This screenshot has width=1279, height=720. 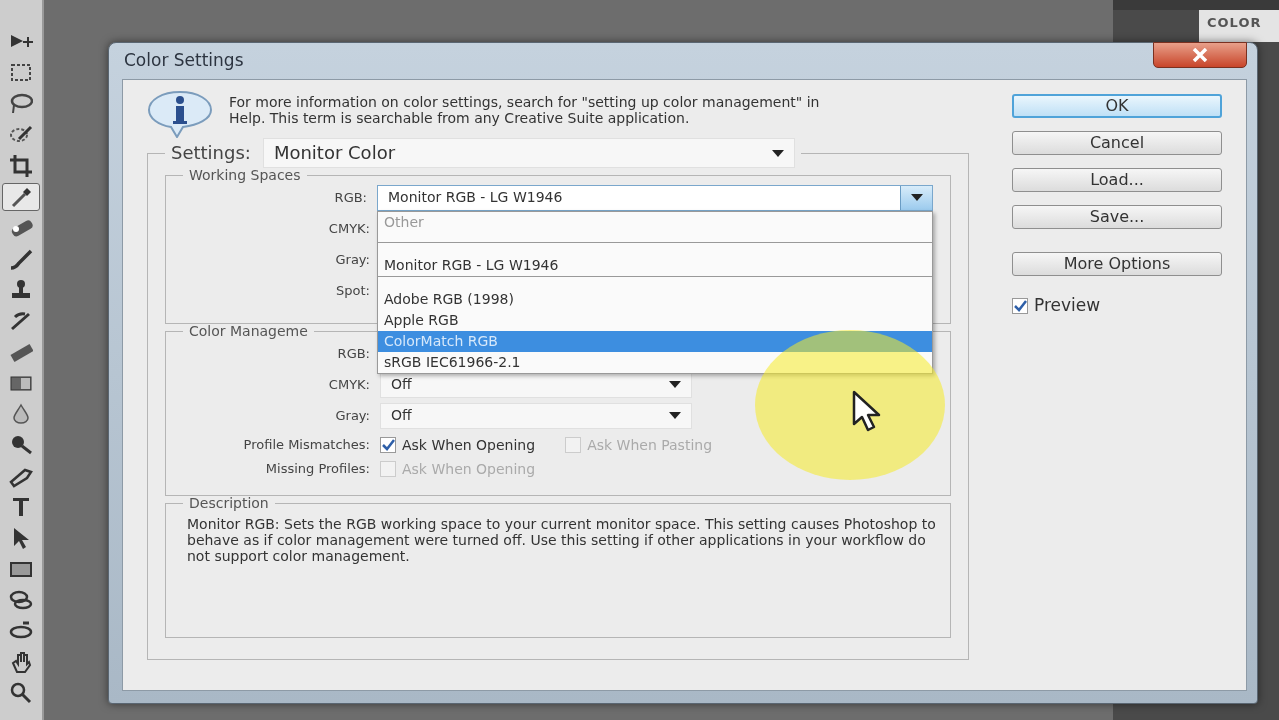 What do you see at coordinates (317, 469) in the screenshot?
I see `field-label: Missing Profiles:` at bounding box center [317, 469].